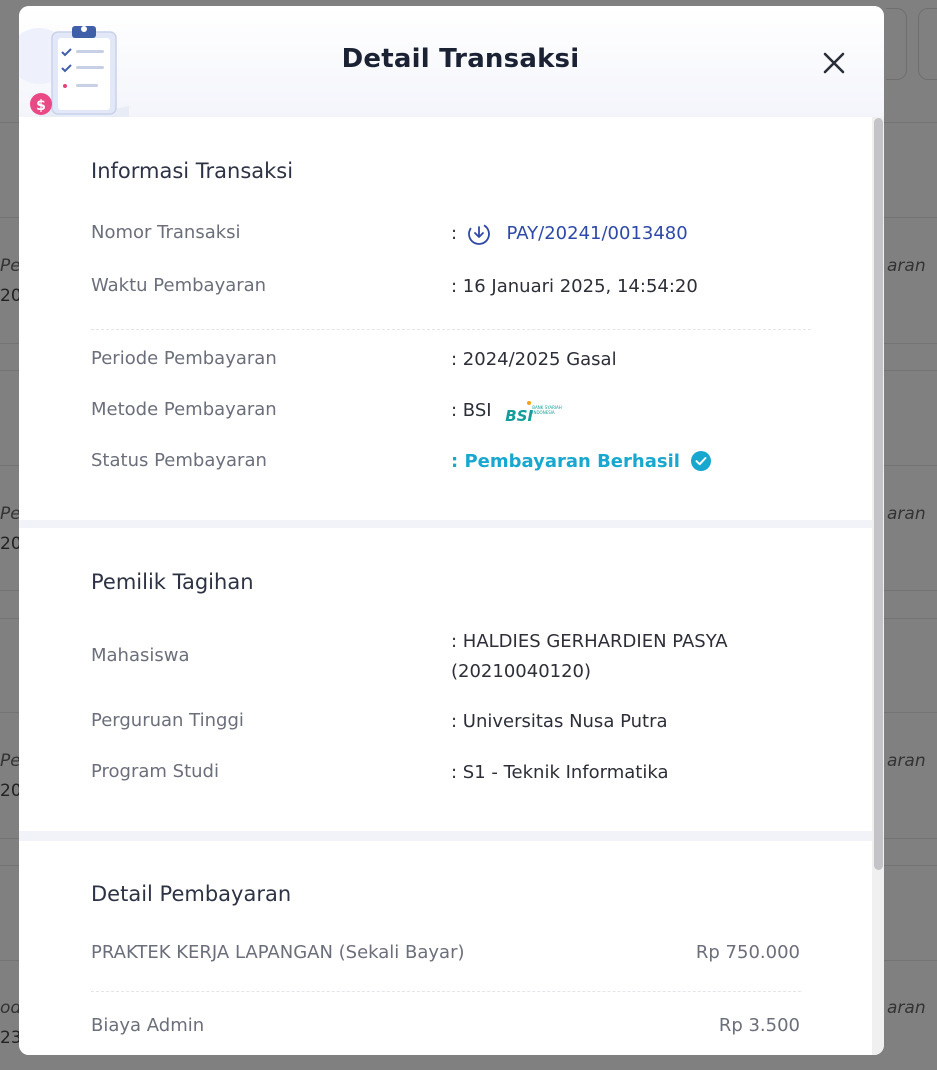  Describe the element at coordinates (166, 232) in the screenshot. I see `transaction-number-label: Nomor Transaksi` at that location.